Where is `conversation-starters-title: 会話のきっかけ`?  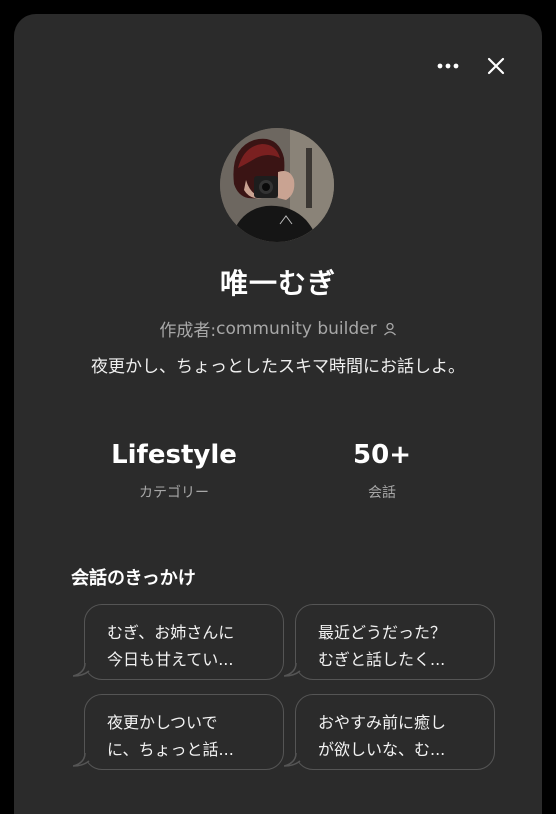
conversation-starters-title: 会話のきっかけ is located at coordinates (133, 578).